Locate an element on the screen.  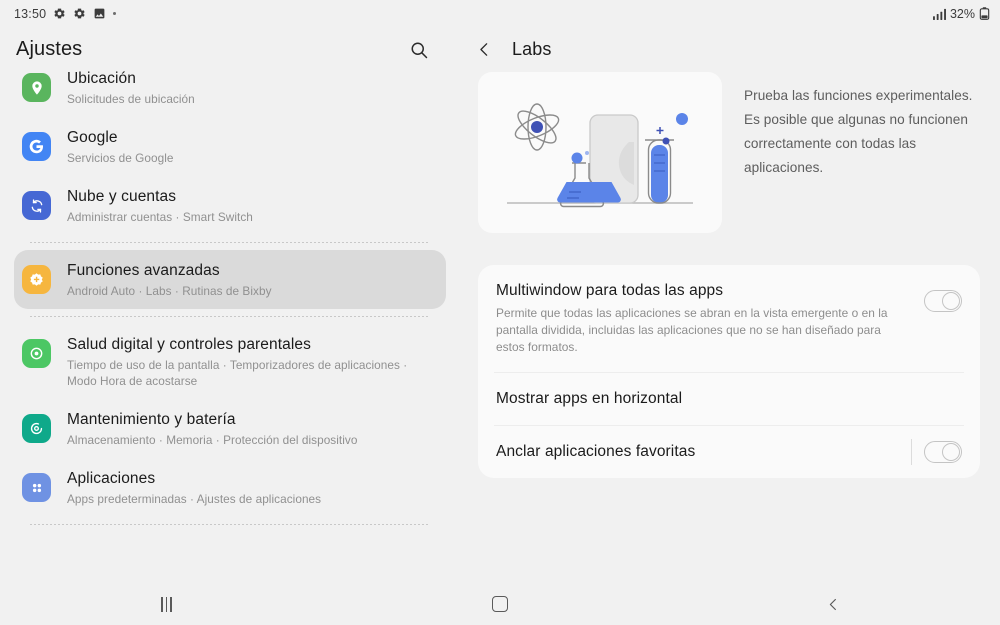
cloud-sync-icon is located at coordinates (36, 205).